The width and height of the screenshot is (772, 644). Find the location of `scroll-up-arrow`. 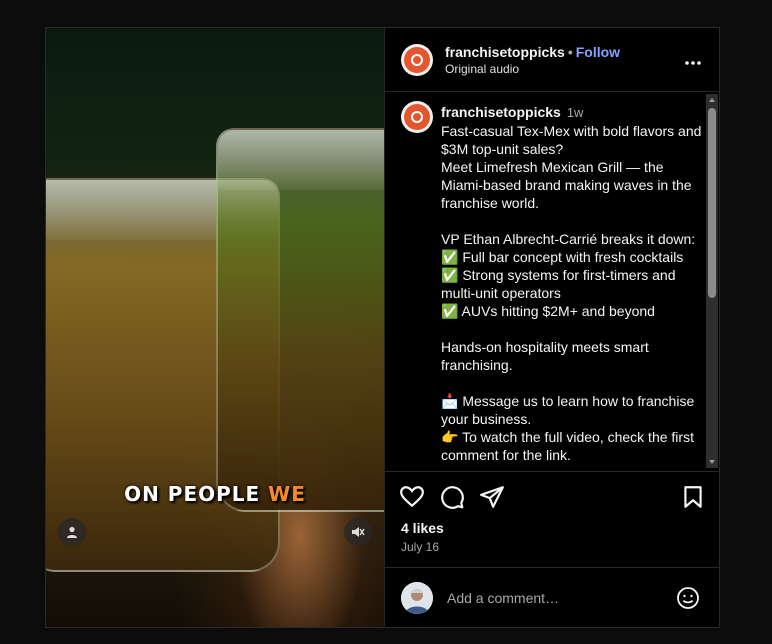

scroll-up-arrow is located at coordinates (712, 100).